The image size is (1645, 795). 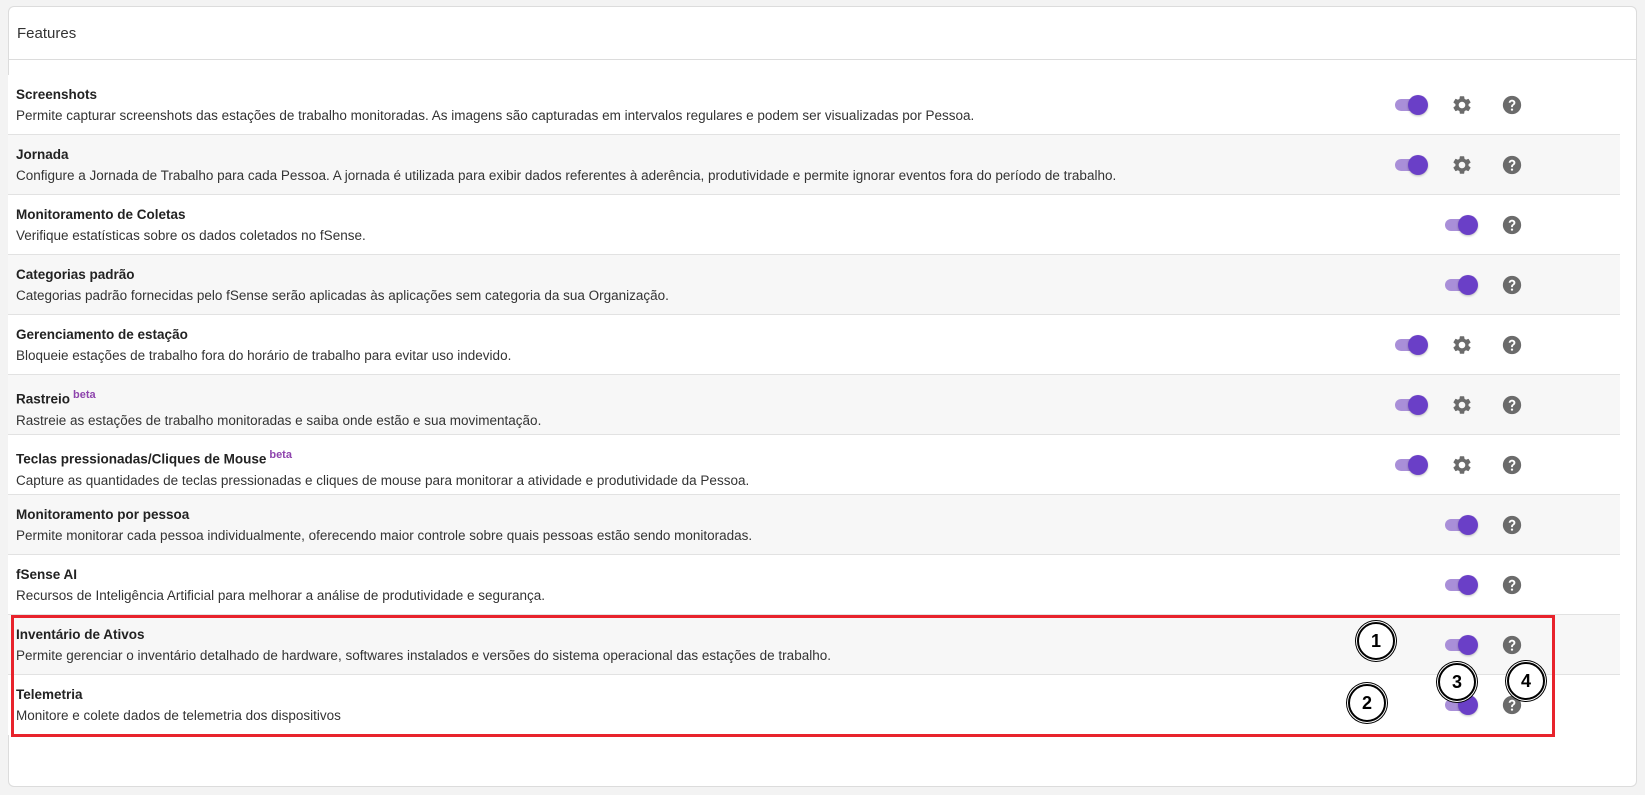 What do you see at coordinates (57, 94) in the screenshot?
I see `feature-title-text: Screenshots` at bounding box center [57, 94].